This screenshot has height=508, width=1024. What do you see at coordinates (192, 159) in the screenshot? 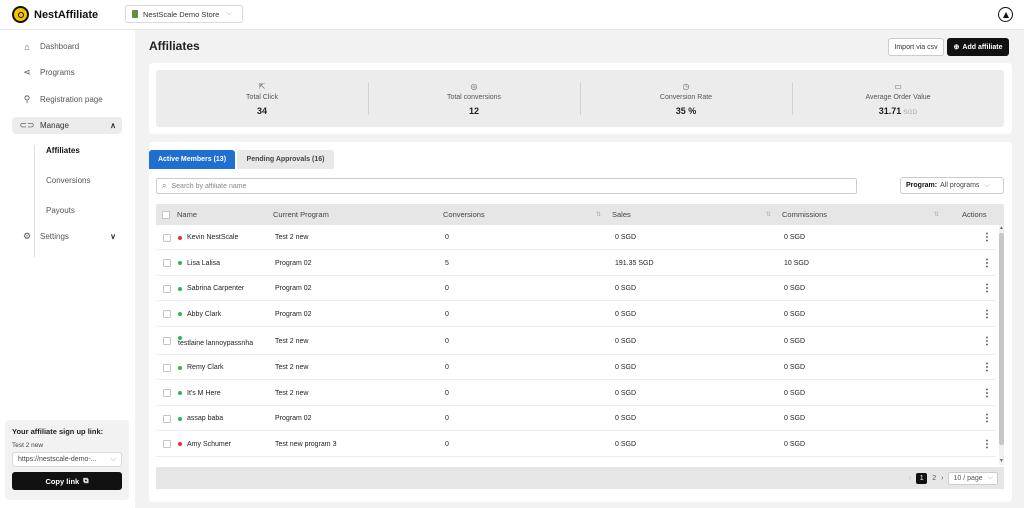
I see `tab-active-members: Active Members (13)` at bounding box center [192, 159].